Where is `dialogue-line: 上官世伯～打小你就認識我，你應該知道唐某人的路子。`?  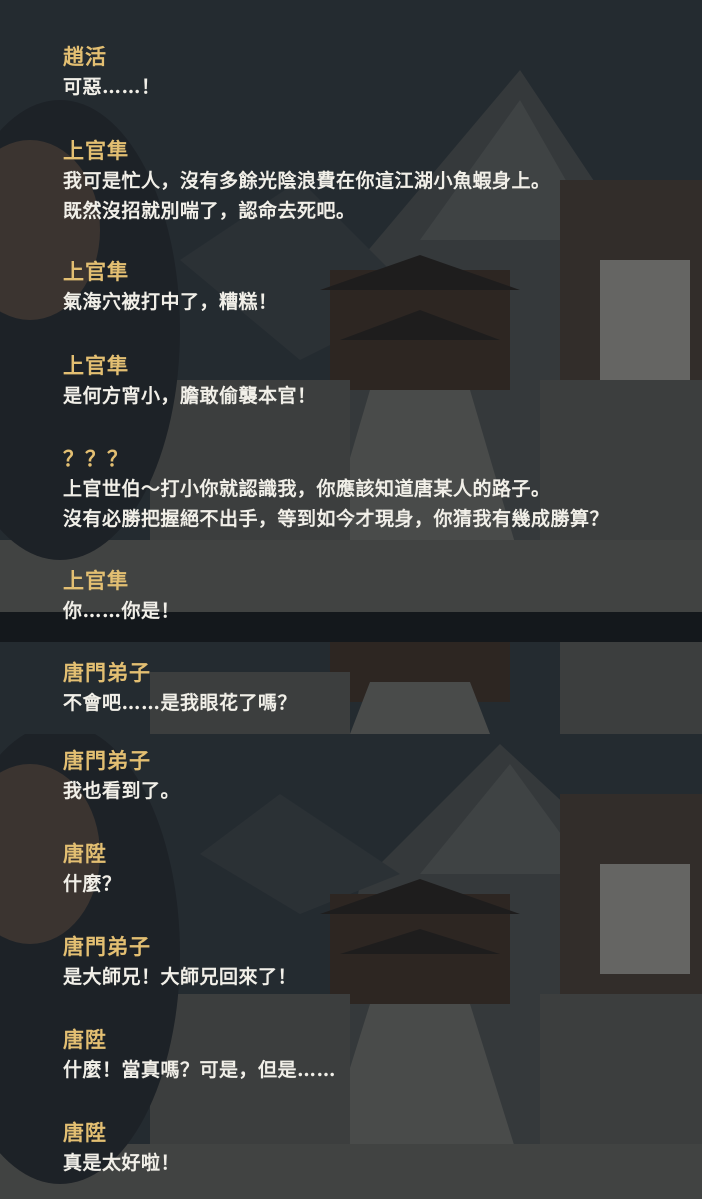 dialogue-line: 上官世伯～打小你就認識我，你應該知道唐某人的路子。 is located at coordinates (307, 489).